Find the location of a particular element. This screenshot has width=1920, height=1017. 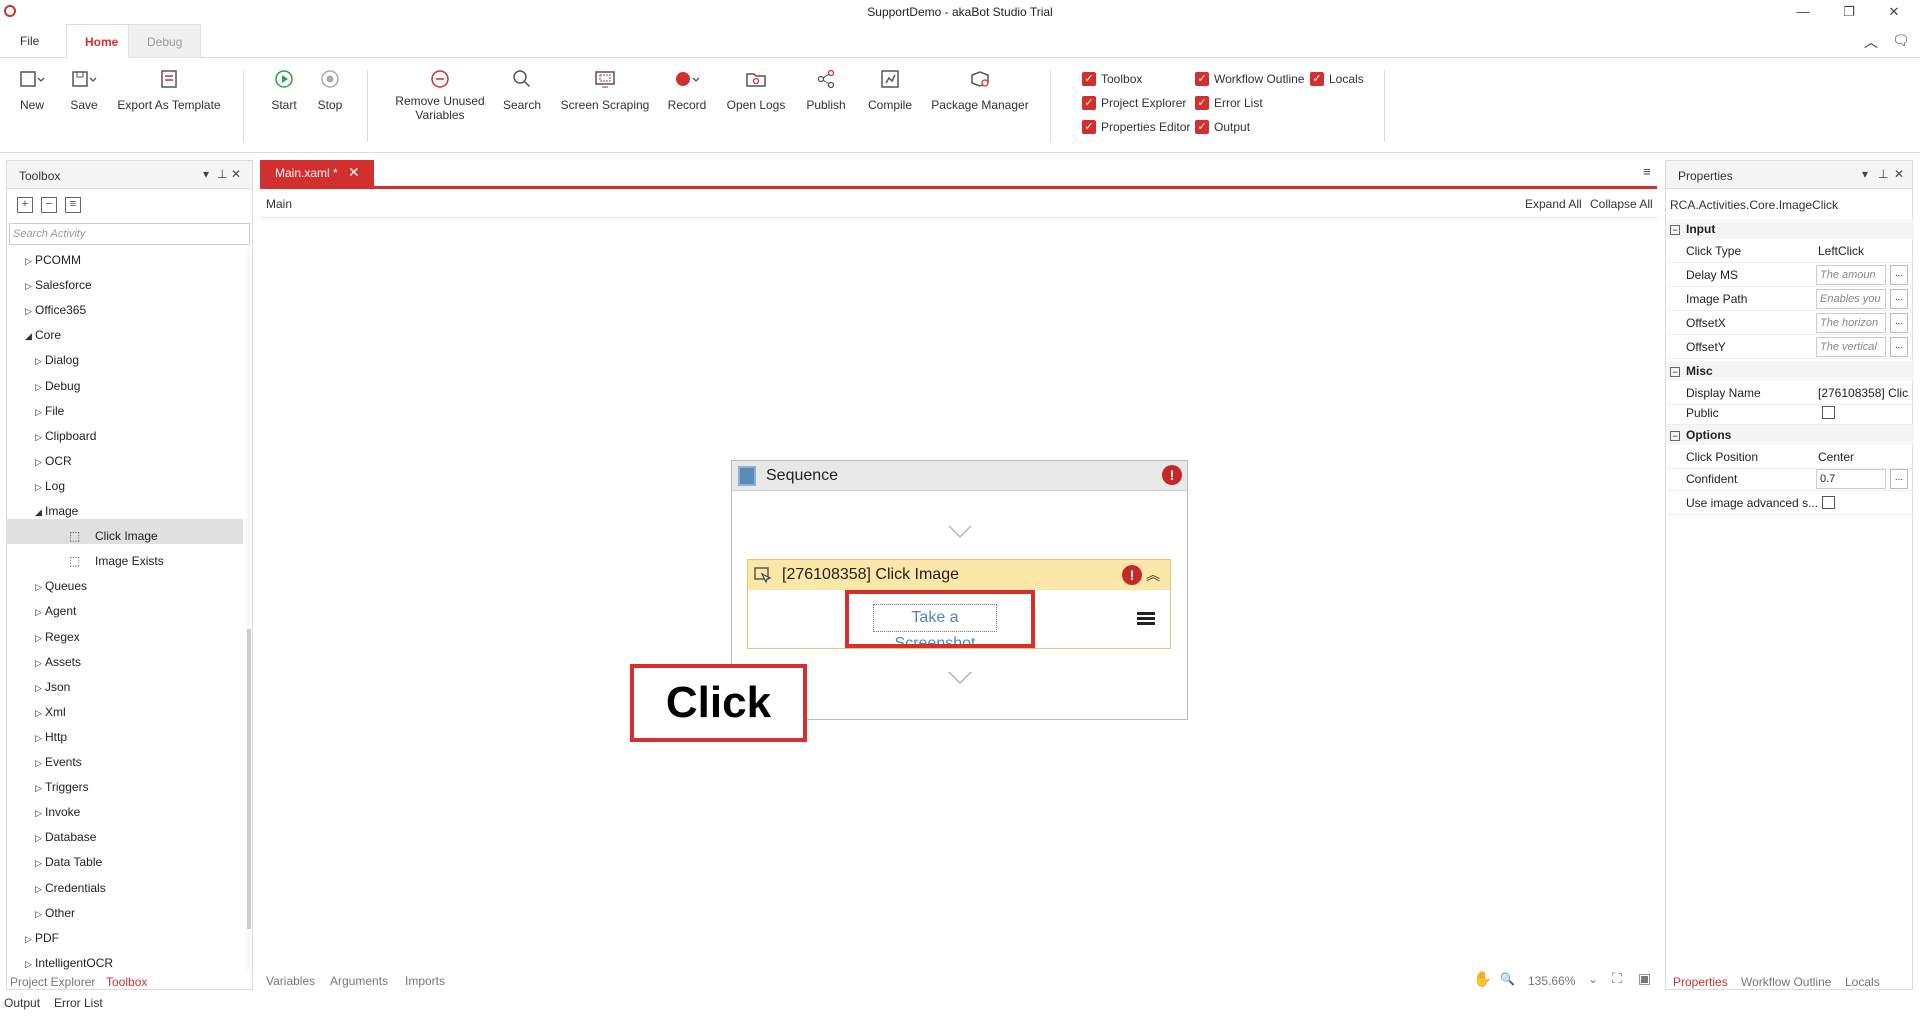

click-image-header: [276108358] Click Image ! ︽ is located at coordinates (959, 575).